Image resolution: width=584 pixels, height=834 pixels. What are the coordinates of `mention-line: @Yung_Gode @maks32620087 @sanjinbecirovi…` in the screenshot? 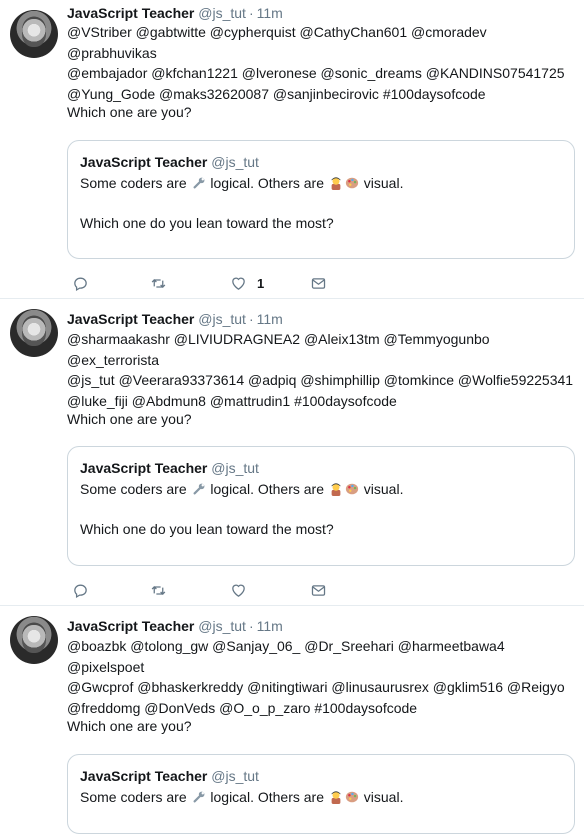 It's located at (322, 94).